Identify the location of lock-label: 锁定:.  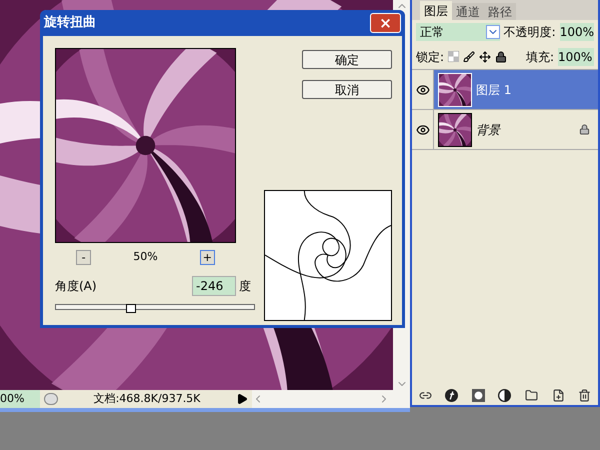
(430, 57).